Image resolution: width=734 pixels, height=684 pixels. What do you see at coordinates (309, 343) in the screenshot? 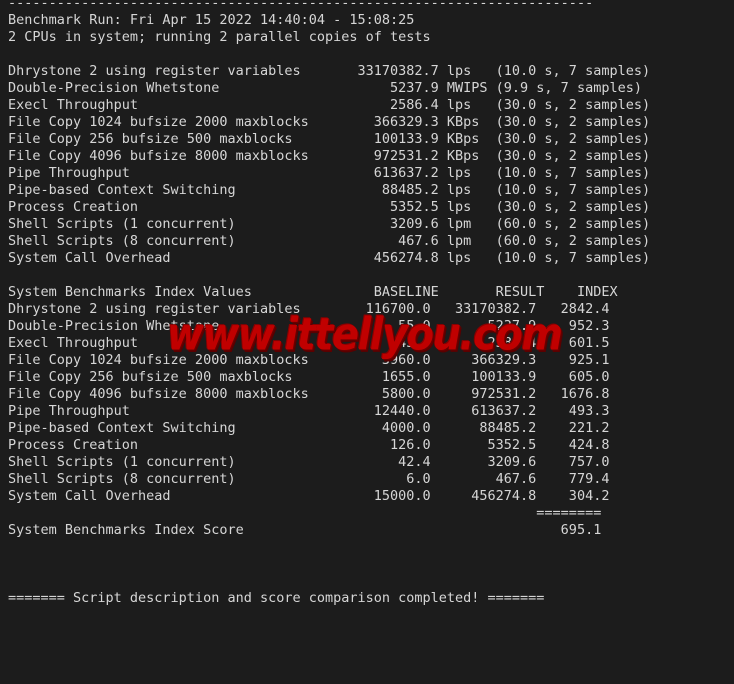
I see `output-line-index-execl: Execl Throughput 43.0 2586.4 601.5` at bounding box center [309, 343].